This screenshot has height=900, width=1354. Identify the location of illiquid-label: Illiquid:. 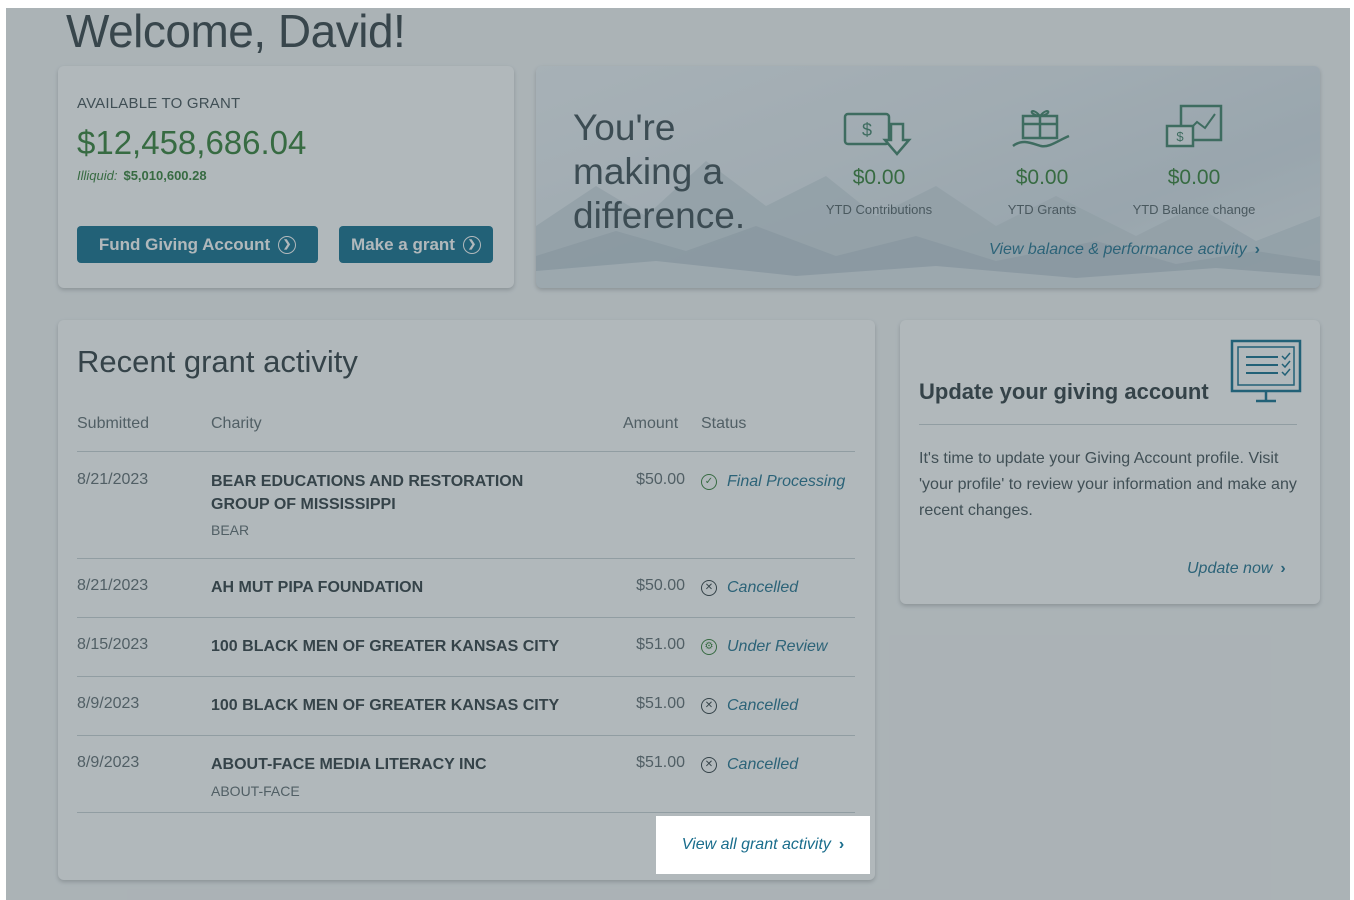
(97, 175).